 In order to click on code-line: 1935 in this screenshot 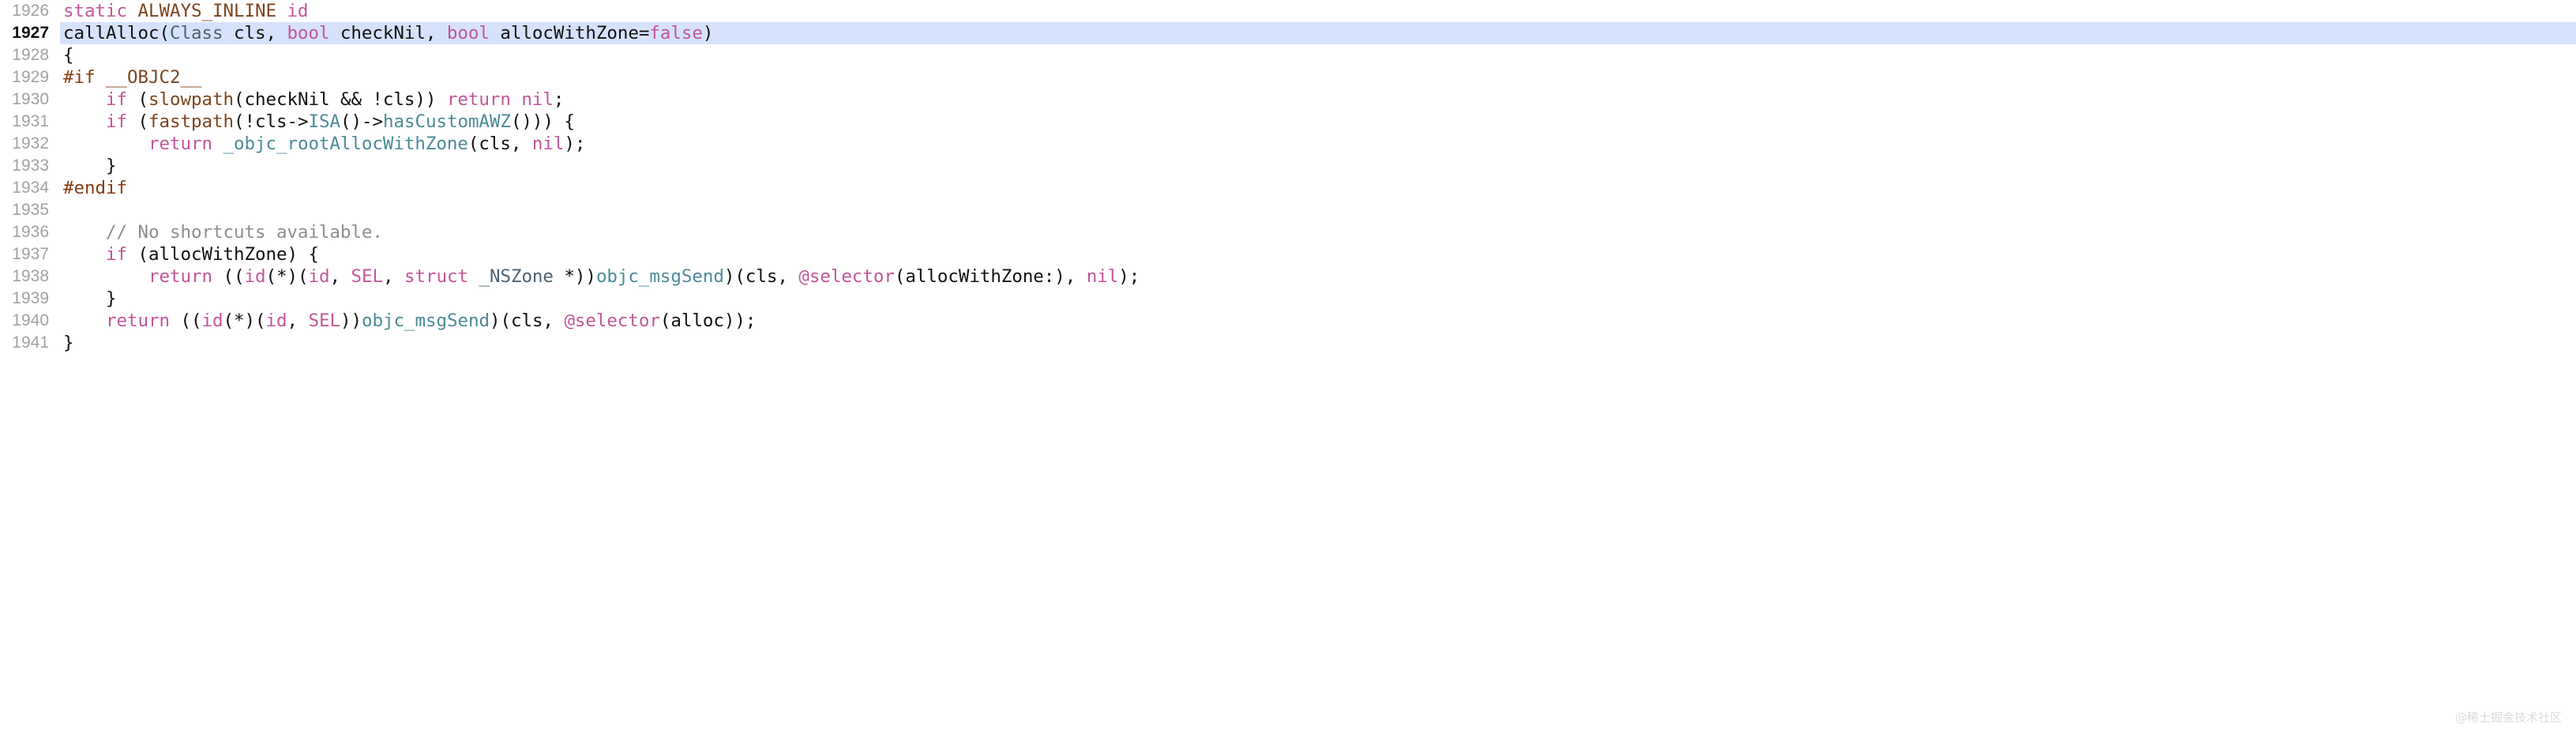, I will do `click(1288, 210)`.